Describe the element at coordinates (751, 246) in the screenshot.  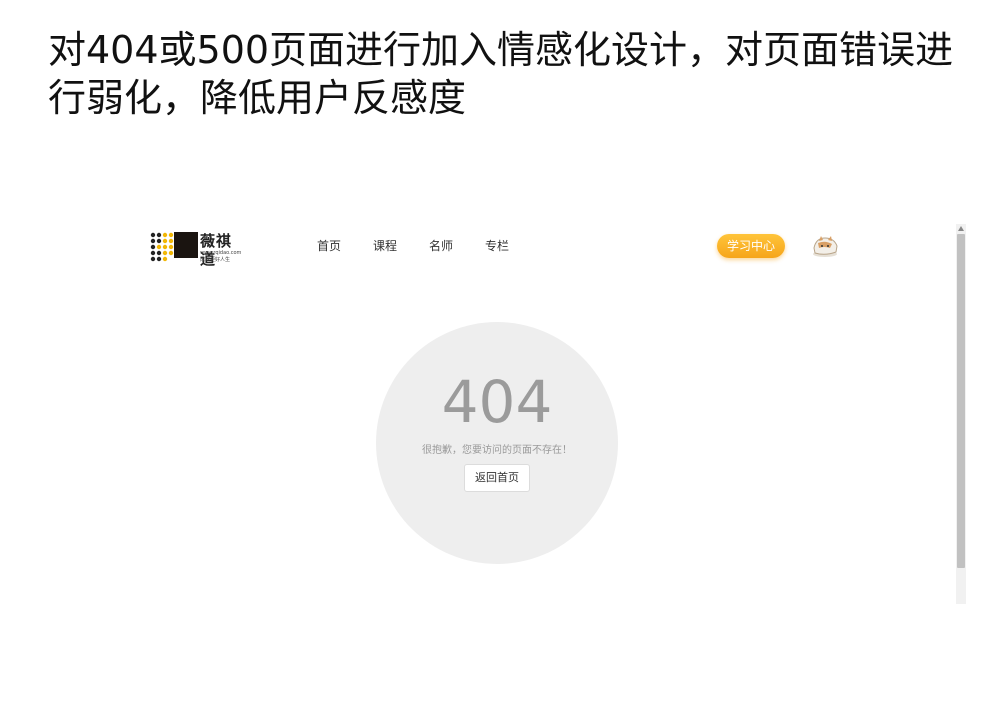
I see `study-center-button: 学习中心` at that location.